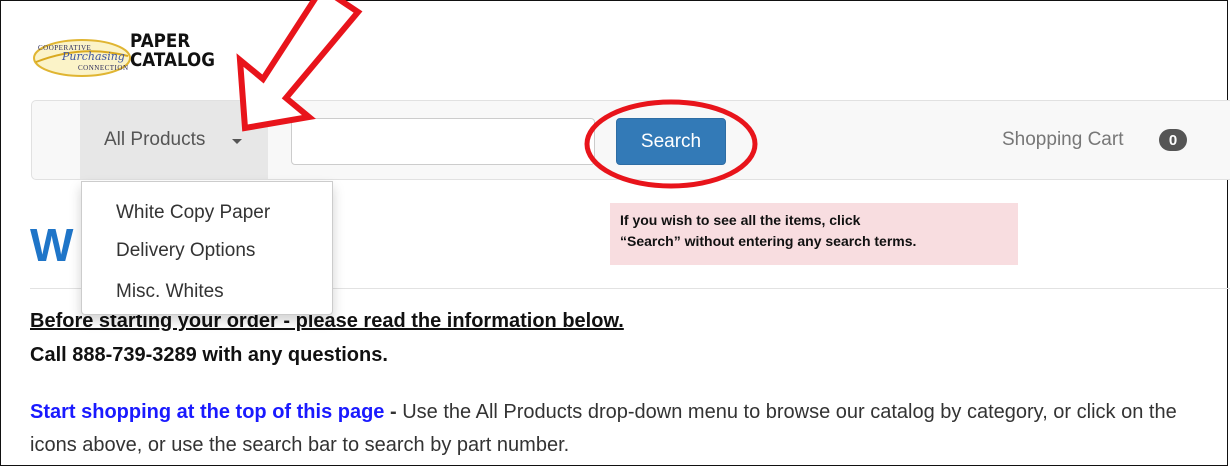 Image resolution: width=1230 pixels, height=468 pixels. I want to click on menu-item-misc-whites: Misc. Whites, so click(170, 292).